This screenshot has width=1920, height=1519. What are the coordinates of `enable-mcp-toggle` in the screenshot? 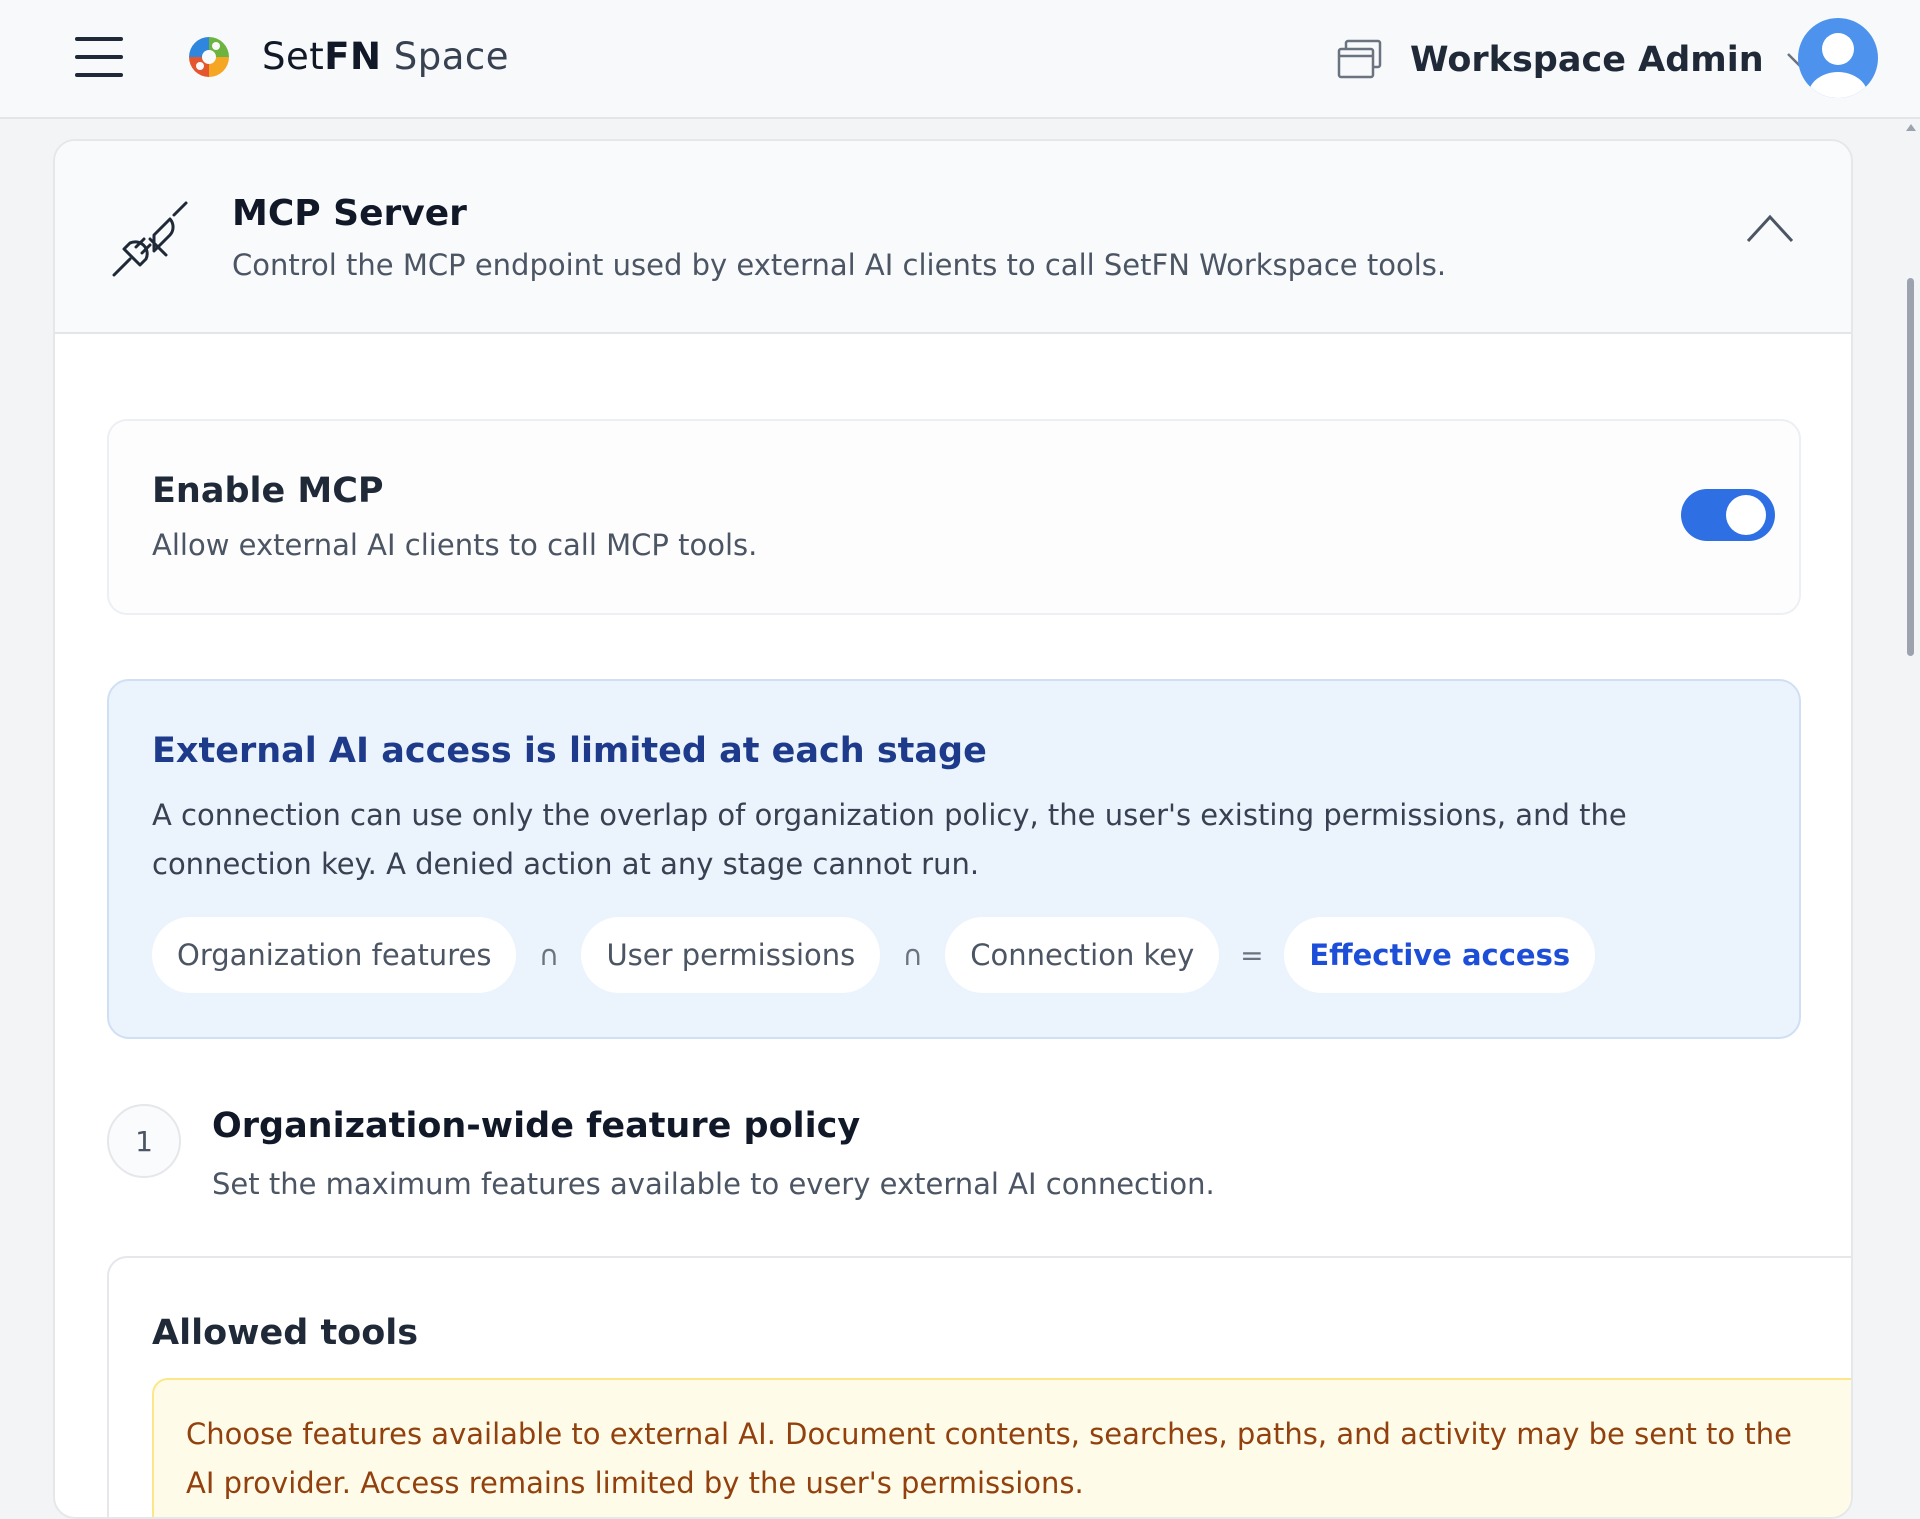 It's located at (1728, 515).